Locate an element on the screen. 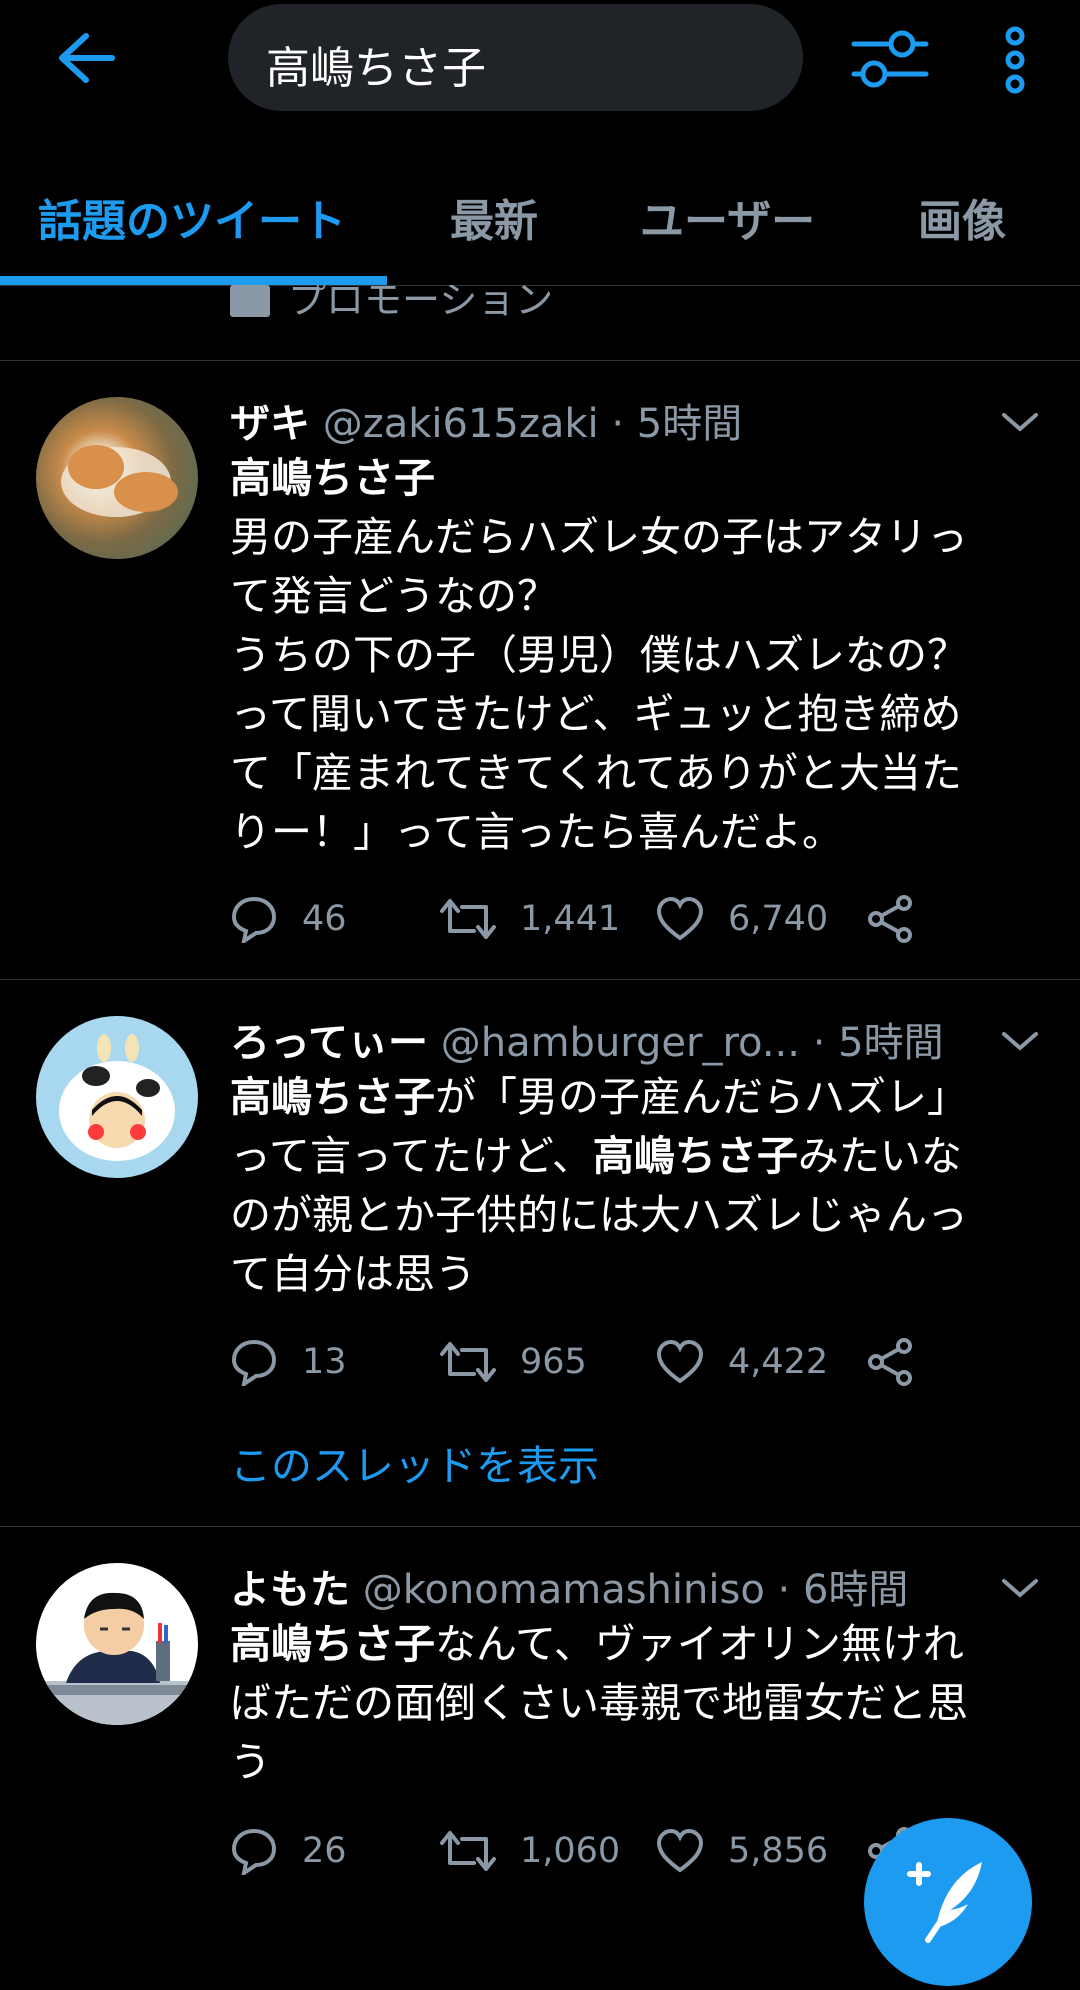 The height and width of the screenshot is (1990, 1080). tweet-line: 男の子産んだらハズレ女の子はアタリっ is located at coordinates (599, 537).